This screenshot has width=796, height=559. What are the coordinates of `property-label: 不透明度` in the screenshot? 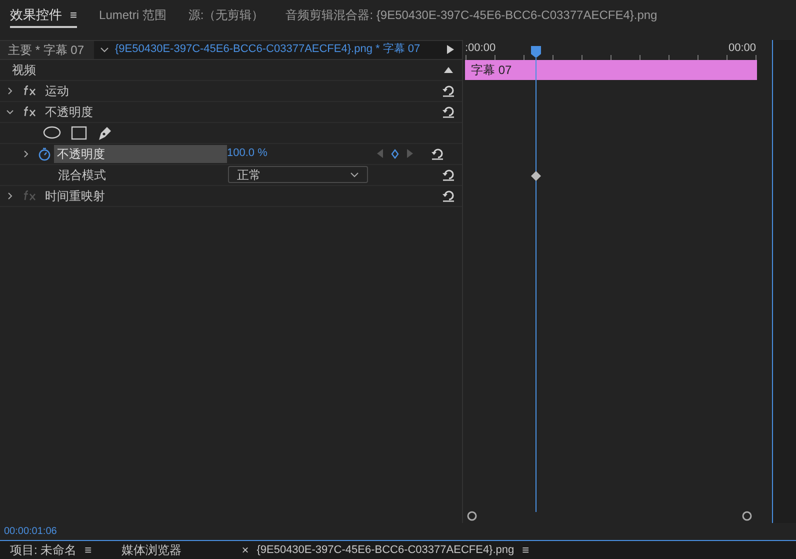 It's located at (140, 153).